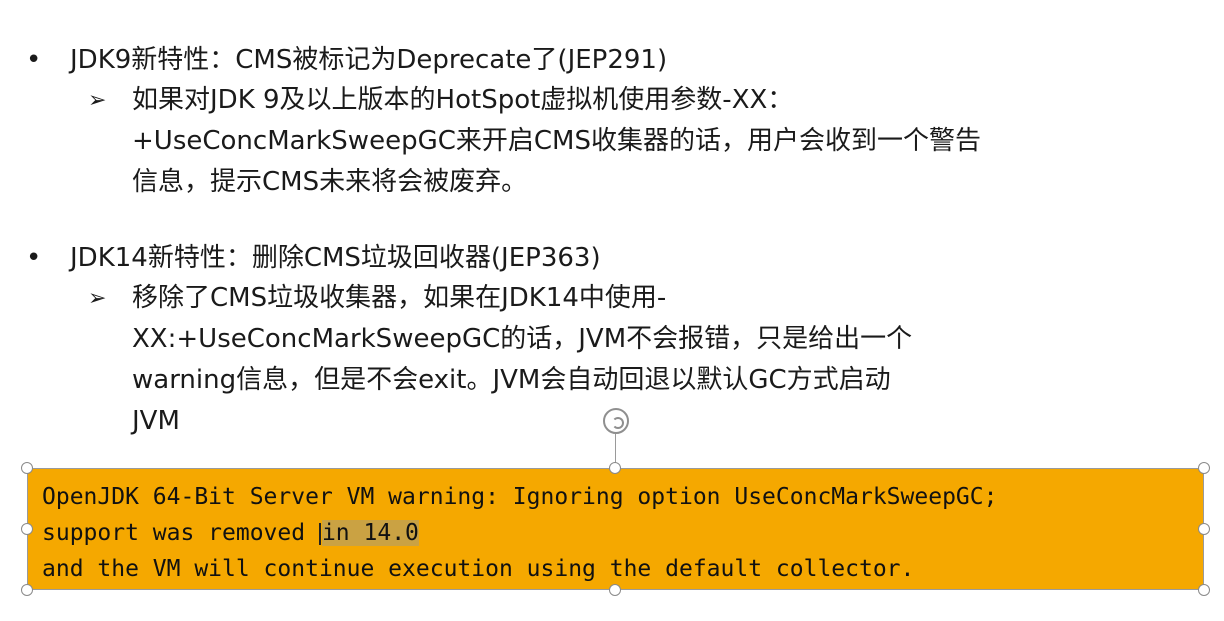  I want to click on resize-handle-left, so click(27, 529).